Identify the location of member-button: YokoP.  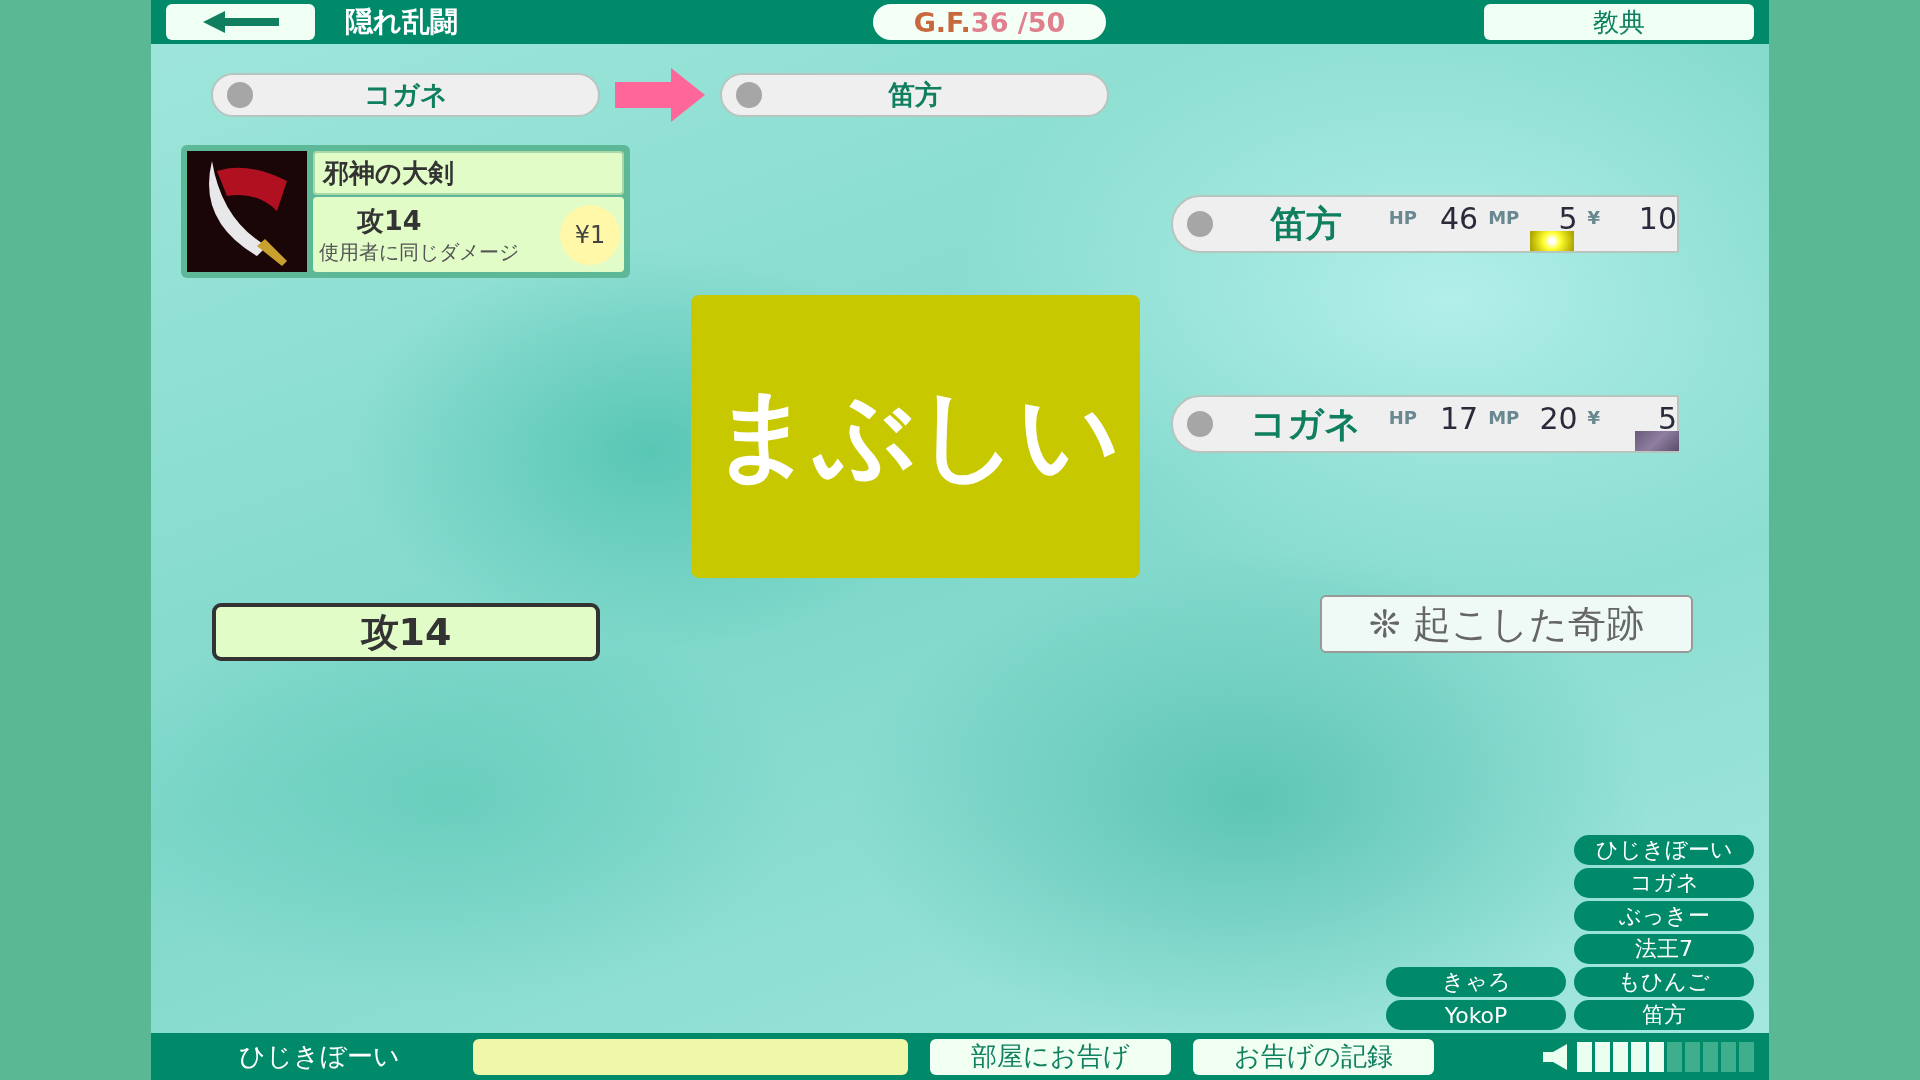
(1476, 1015).